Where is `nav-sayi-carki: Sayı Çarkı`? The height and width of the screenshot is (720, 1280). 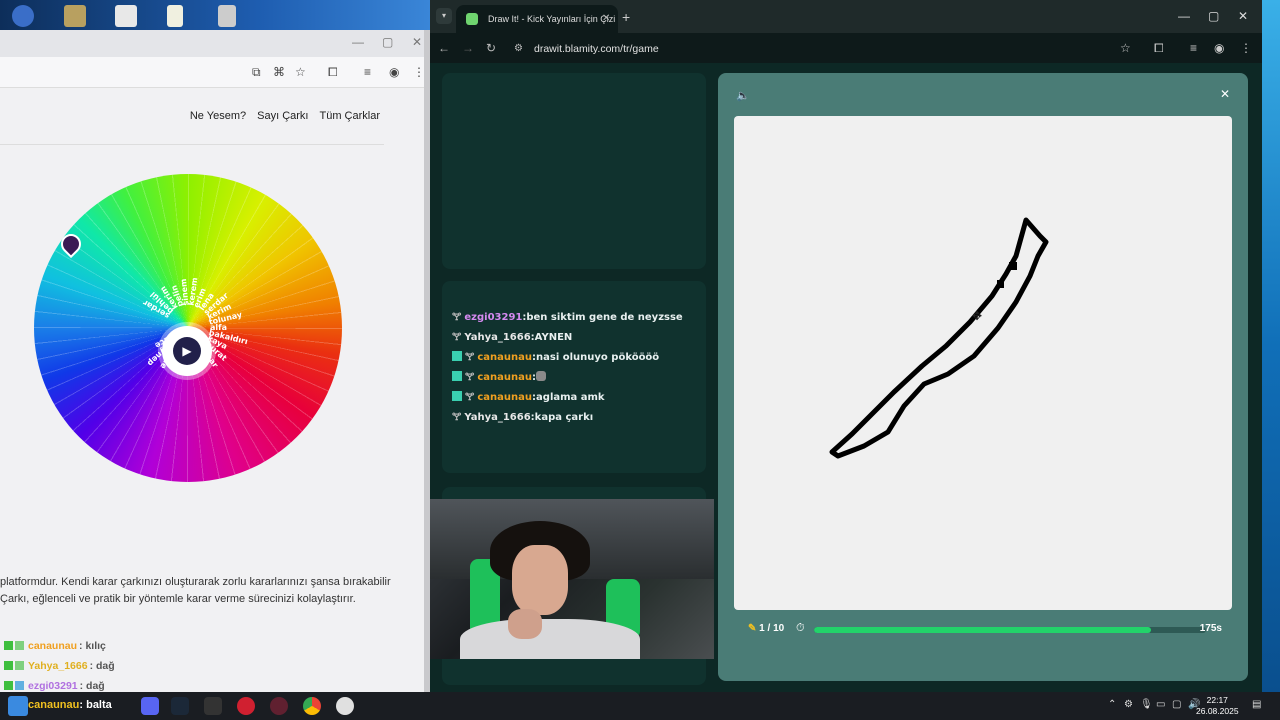
nav-sayi-carki: Sayı Çarkı is located at coordinates (282, 116).